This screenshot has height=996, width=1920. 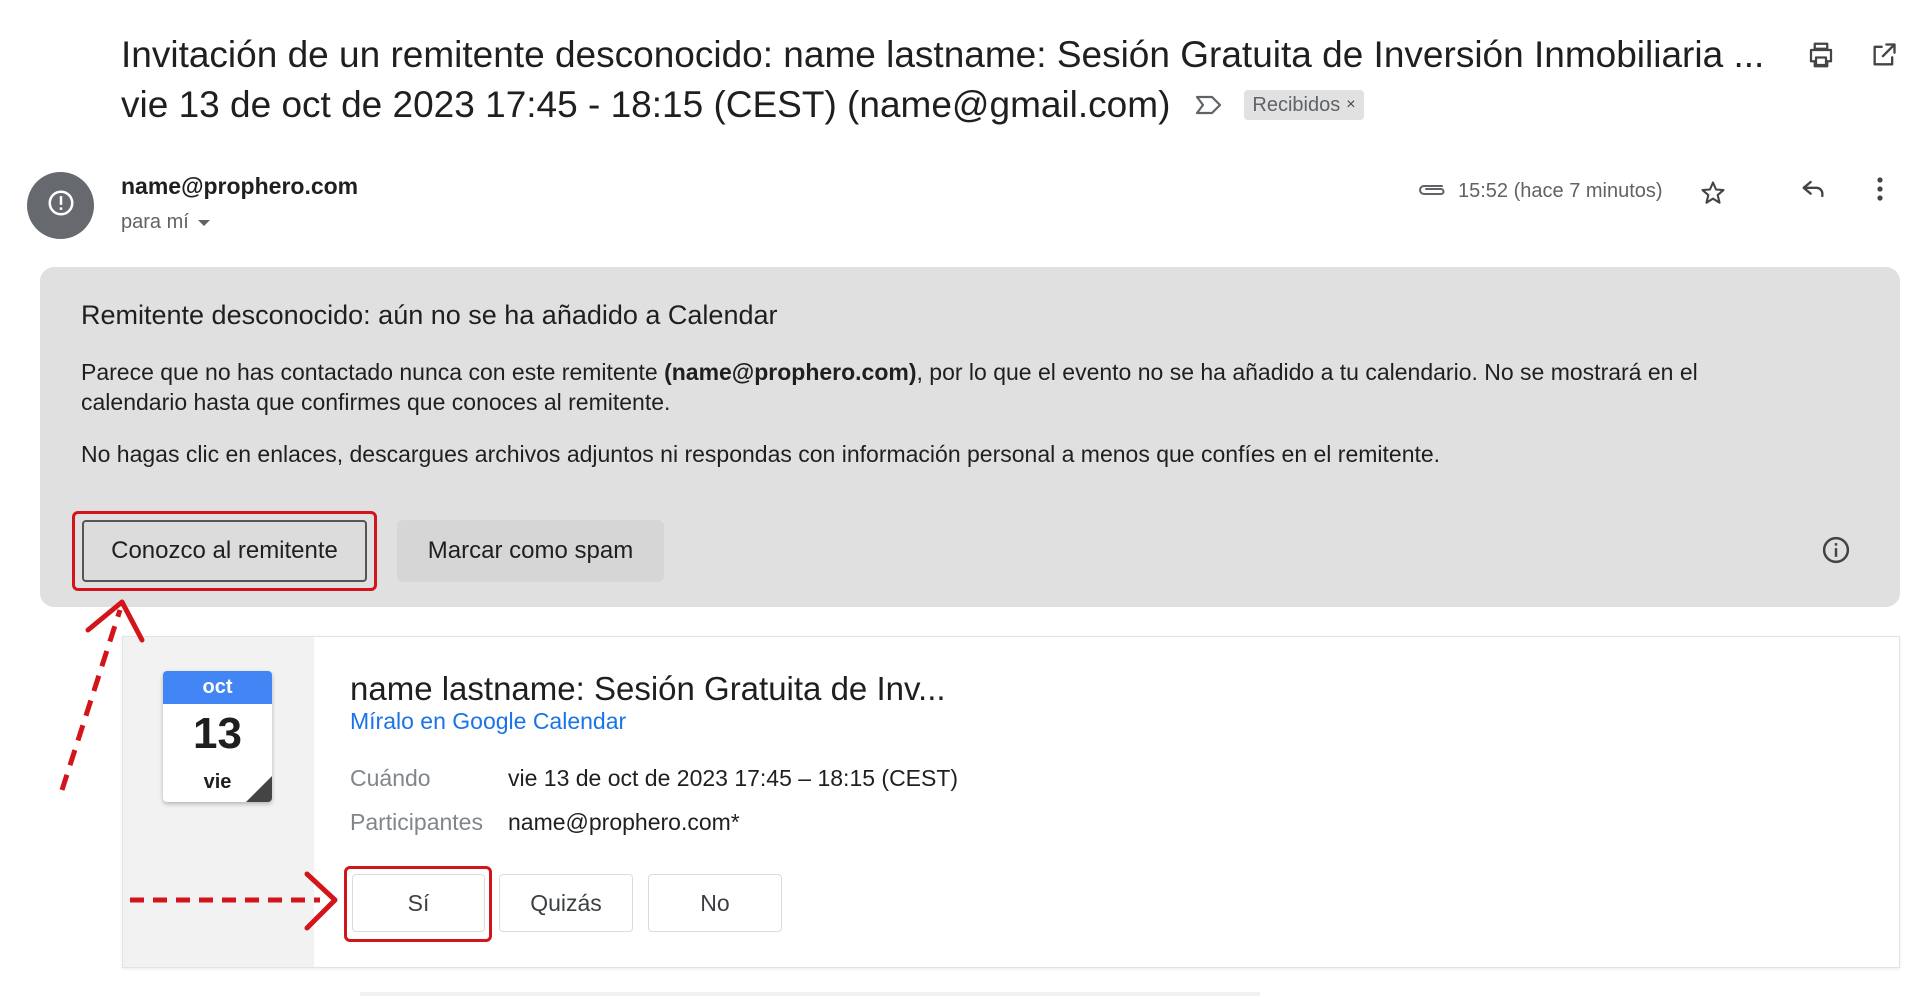 I want to click on sender-avatar, so click(x=60, y=205).